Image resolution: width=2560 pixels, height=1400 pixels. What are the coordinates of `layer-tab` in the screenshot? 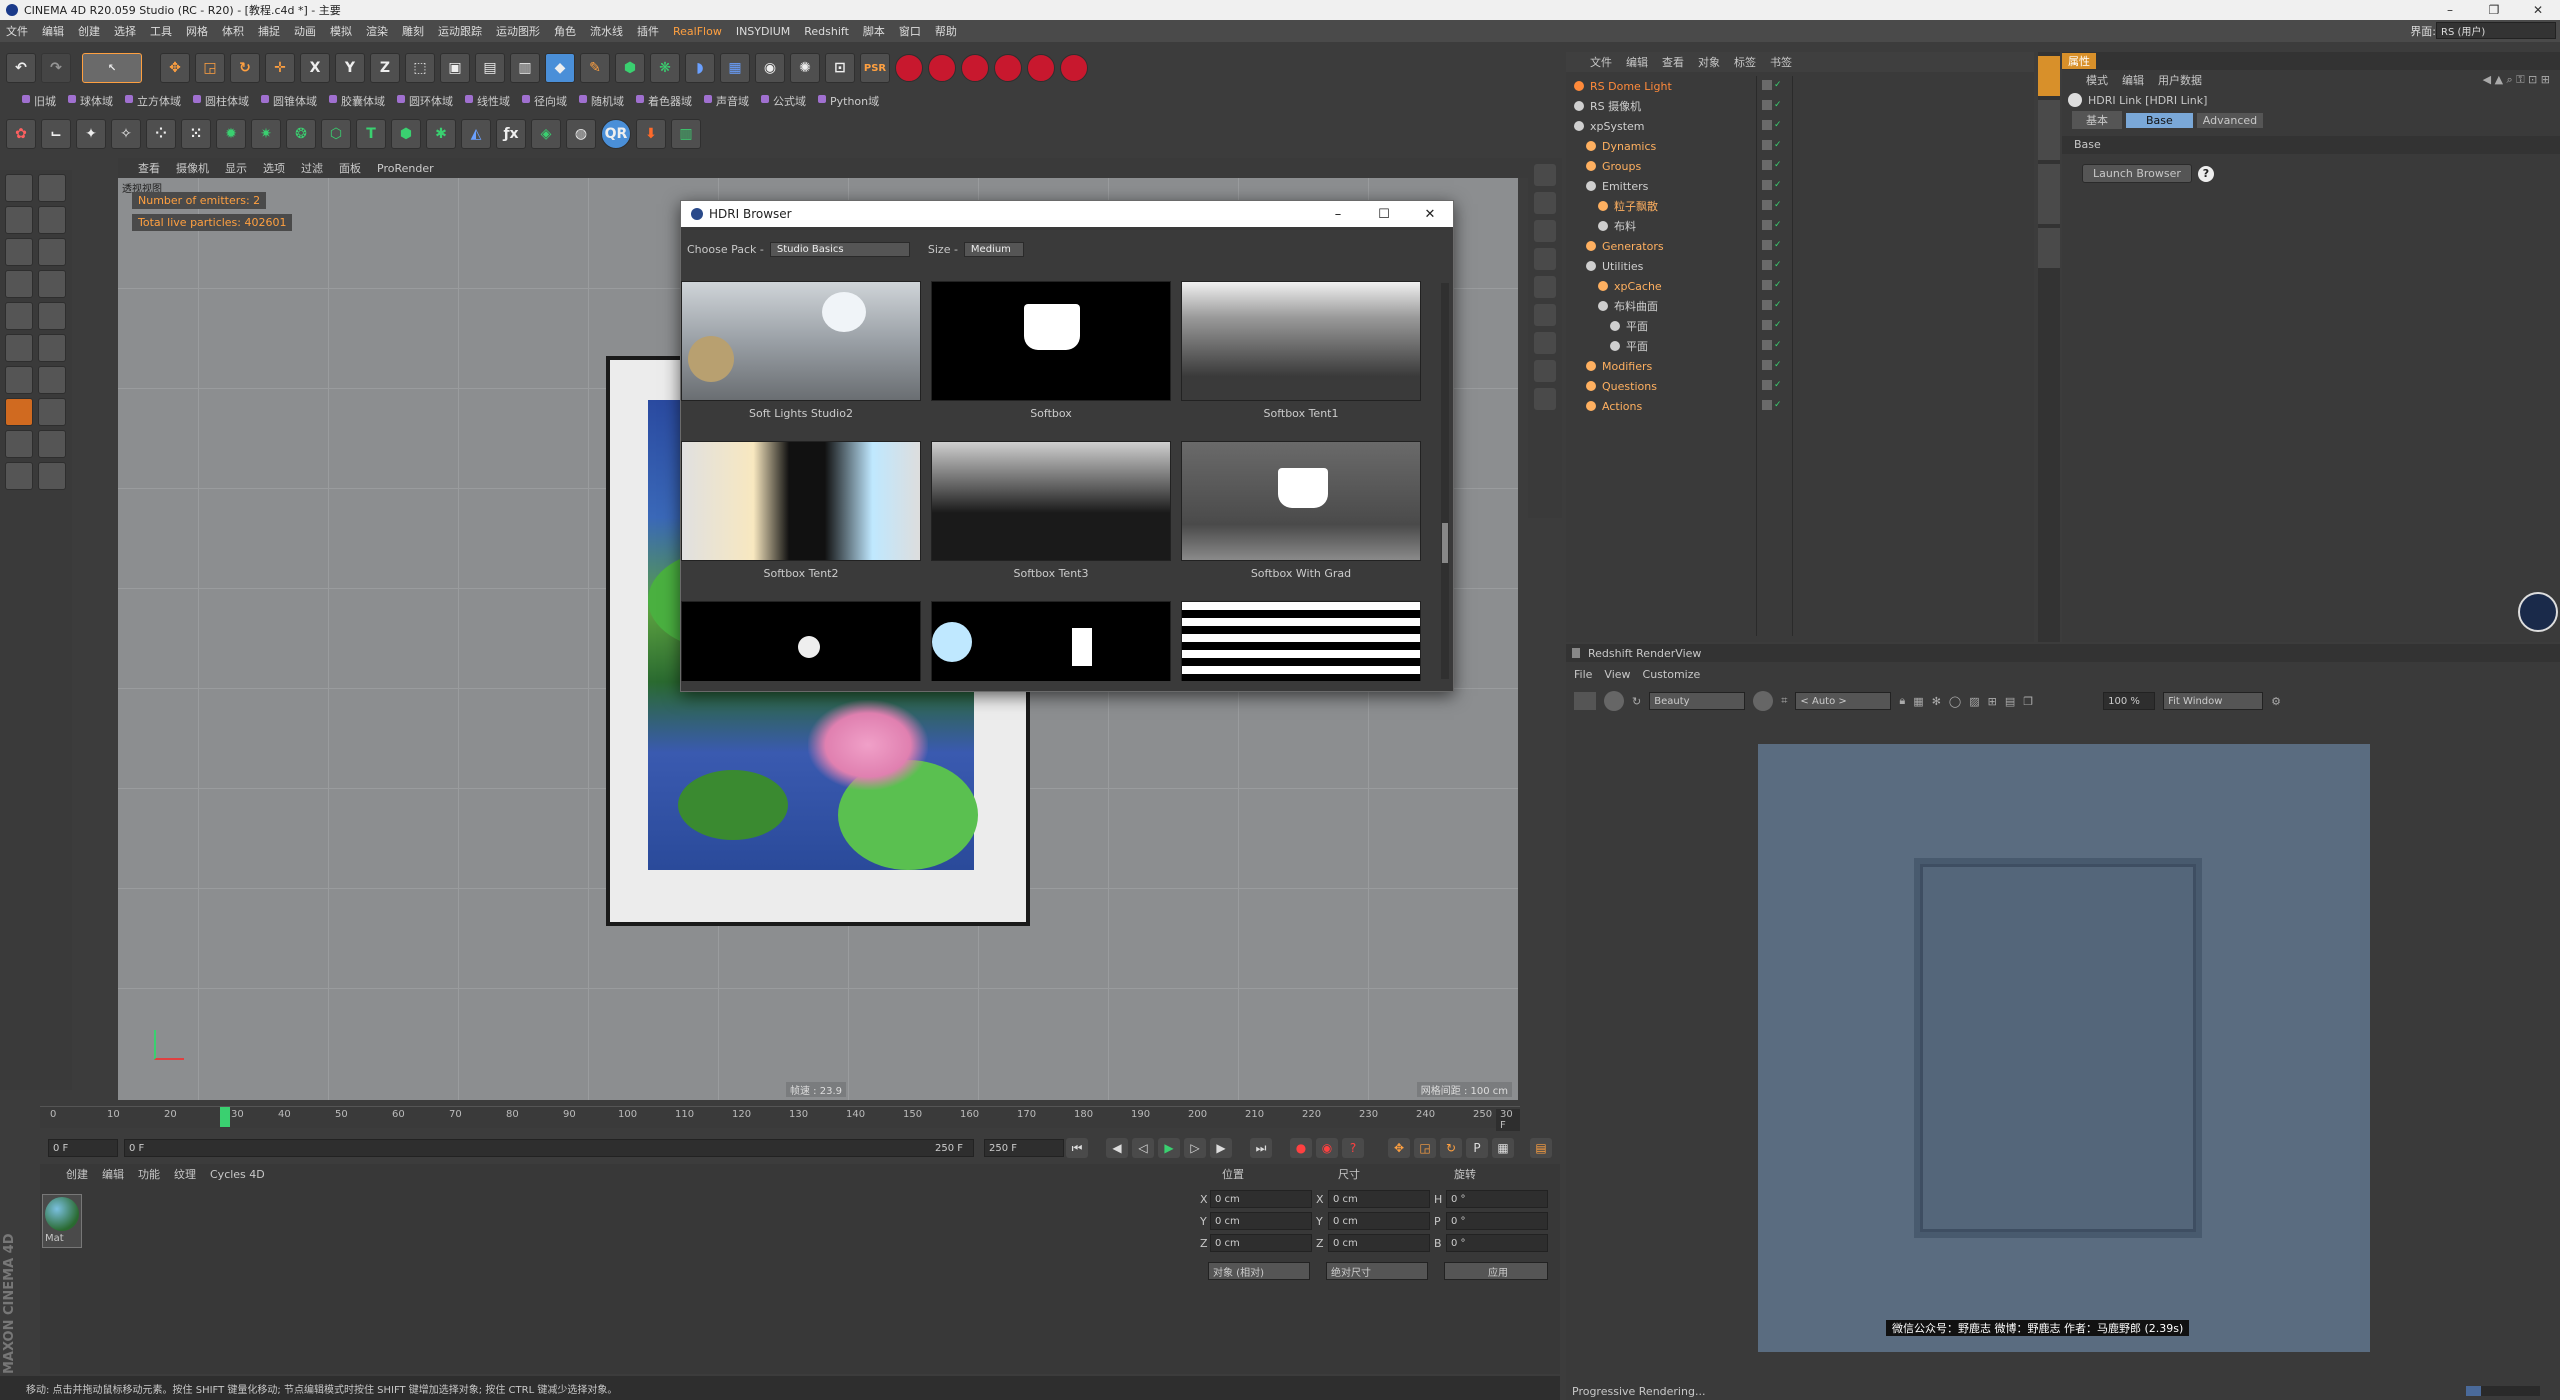 It's located at (2049, 248).